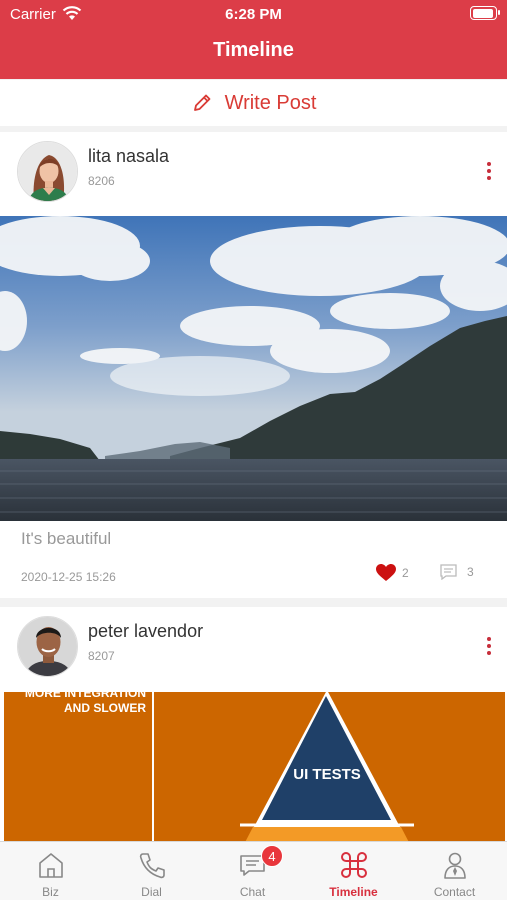 The width and height of the screenshot is (507, 900). What do you see at coordinates (405, 573) in the screenshot?
I see `like-count: 2` at bounding box center [405, 573].